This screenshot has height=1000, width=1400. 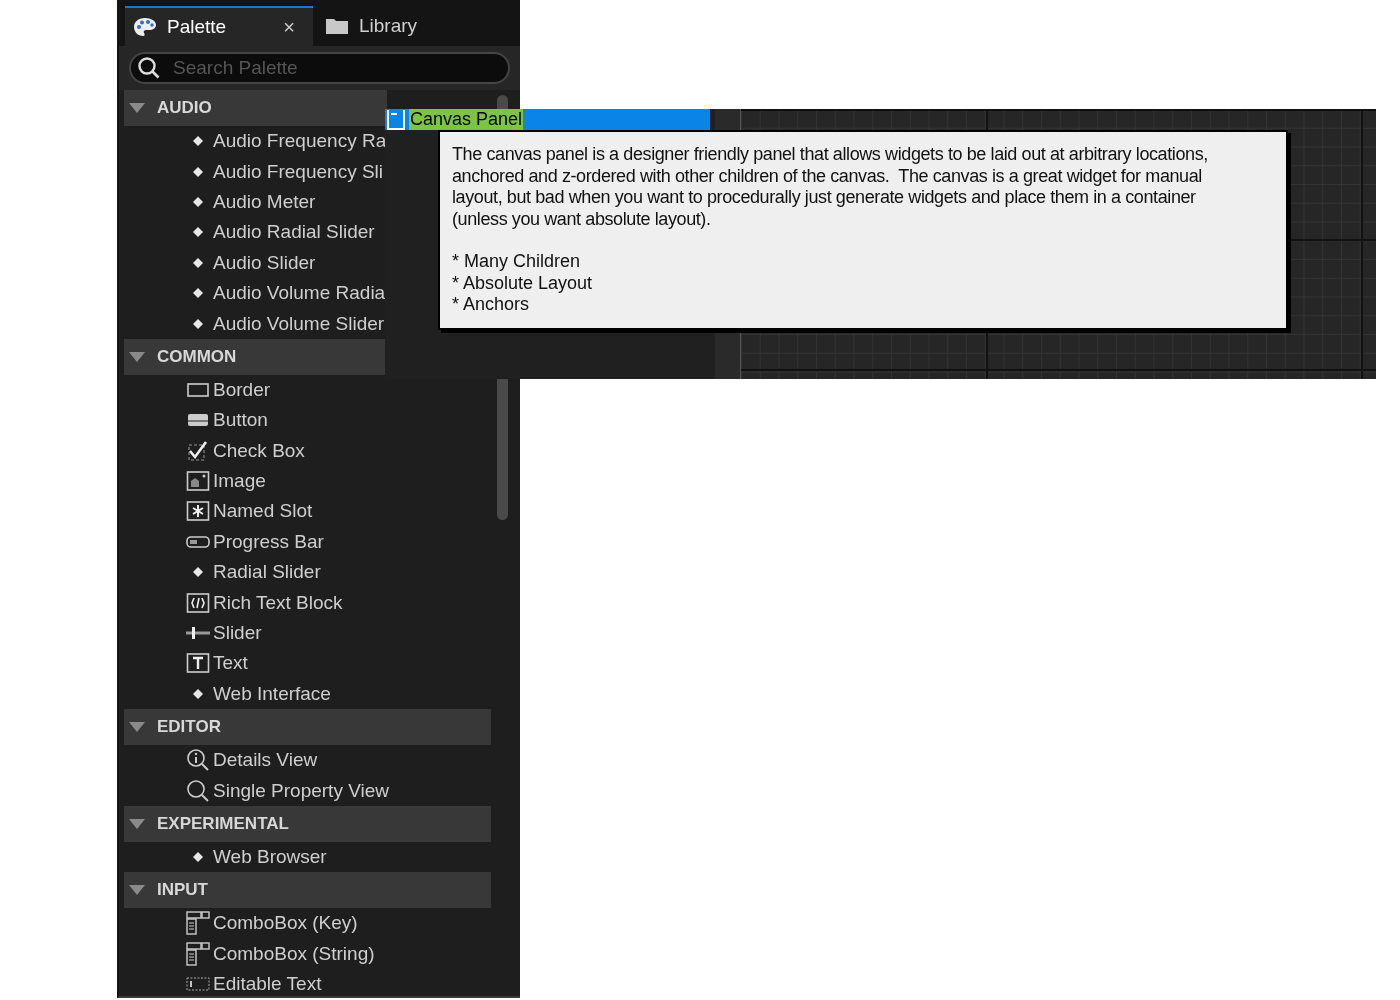 What do you see at coordinates (491, 305) in the screenshot?
I see `tooltip-bullet: * Anchors` at bounding box center [491, 305].